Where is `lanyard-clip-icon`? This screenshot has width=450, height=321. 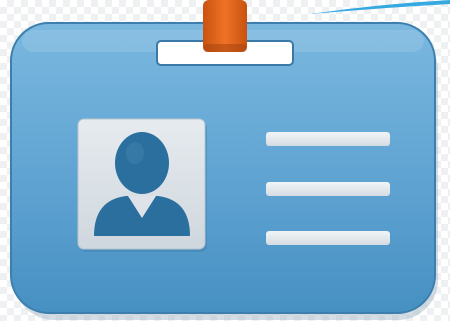
lanyard-clip-icon is located at coordinates (225, 26).